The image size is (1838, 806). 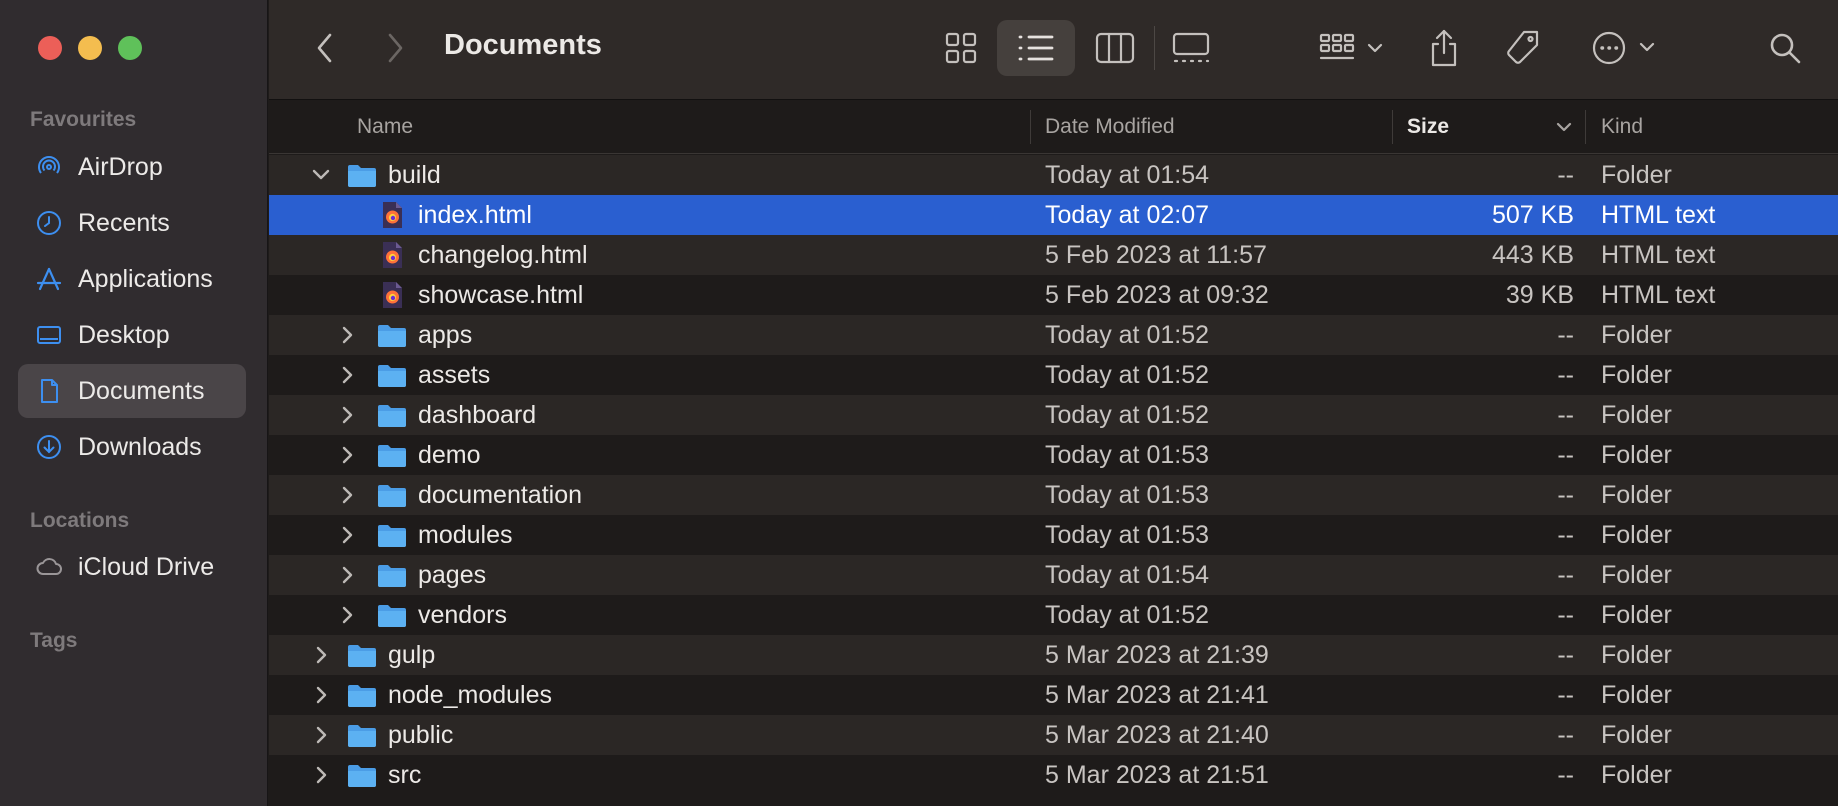 I want to click on file-name: pages, so click(x=452, y=575).